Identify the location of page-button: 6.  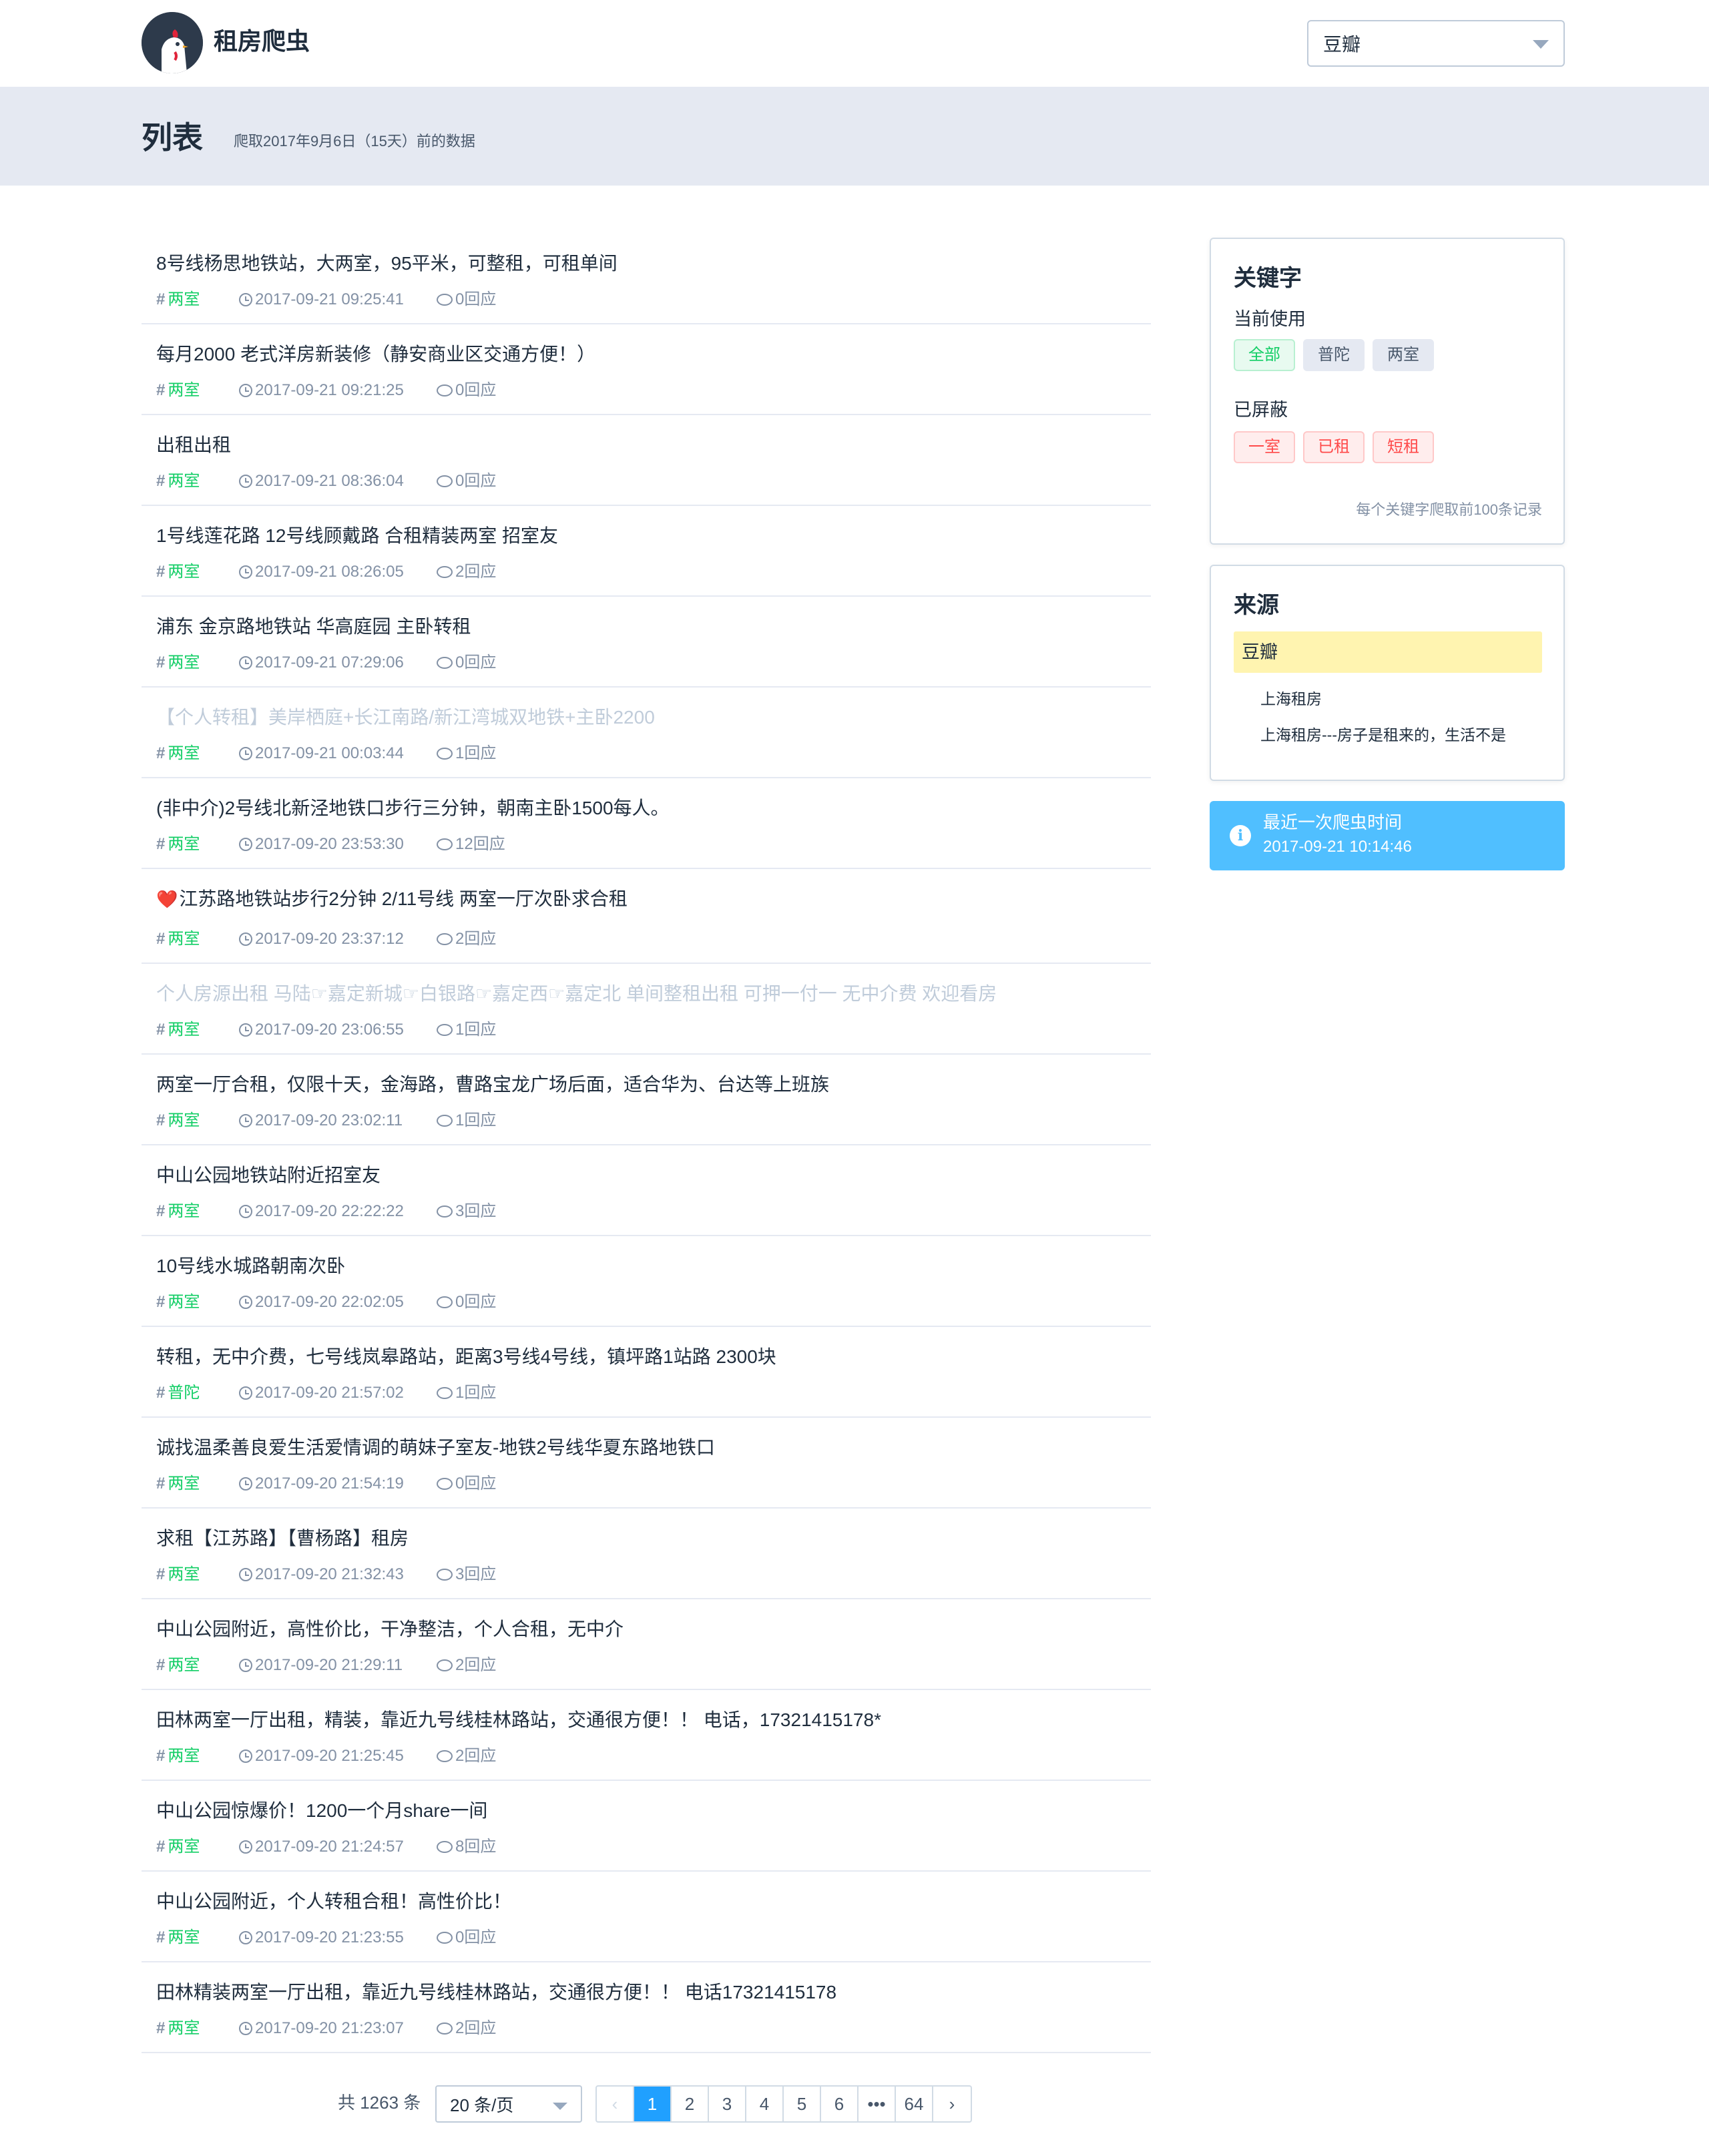
(840, 2104).